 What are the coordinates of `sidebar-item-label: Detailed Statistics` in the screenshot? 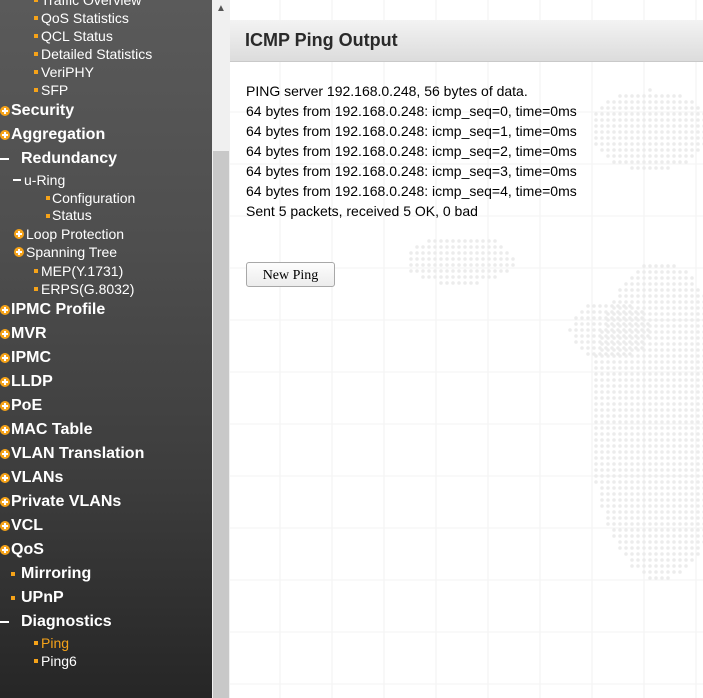 It's located at (97, 54).